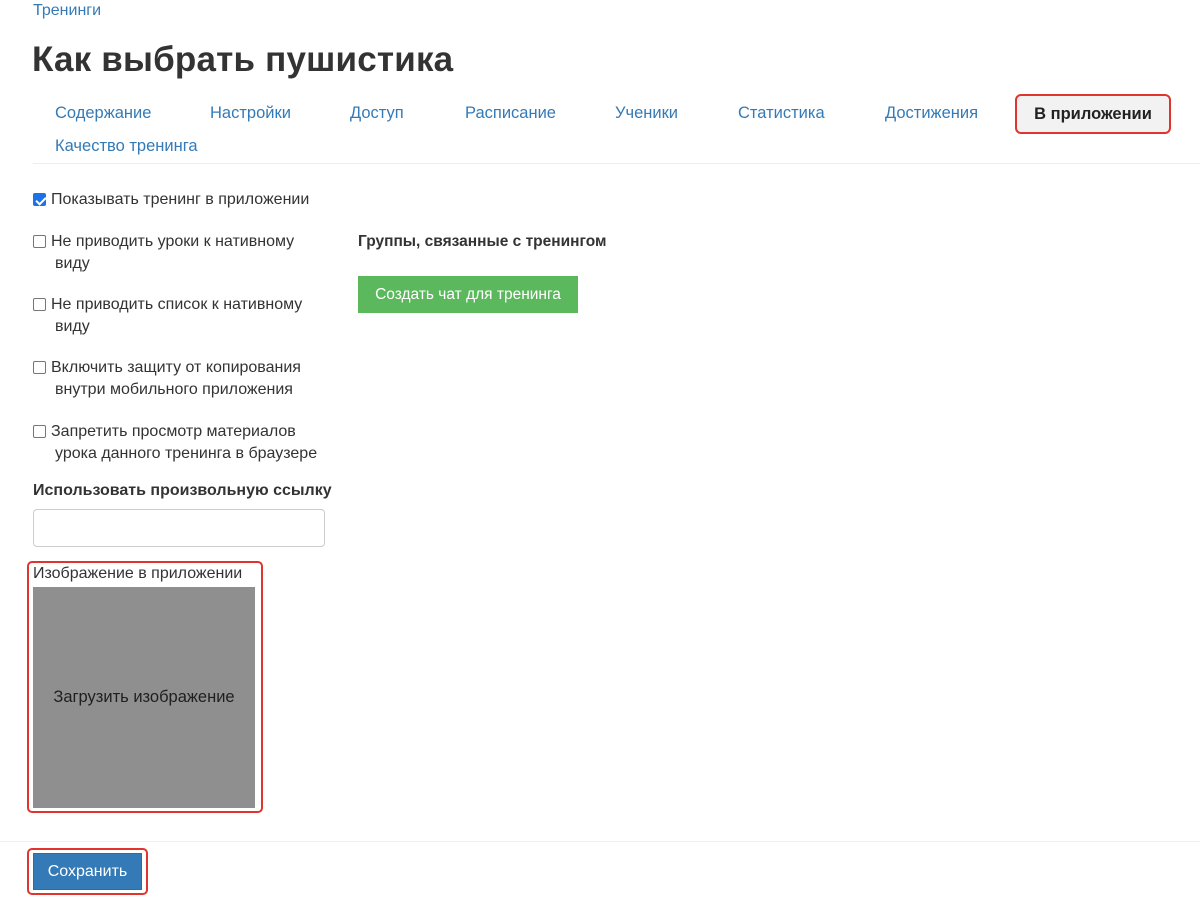 The height and width of the screenshot is (899, 1200). I want to click on tab-students: Ученики, so click(646, 113).